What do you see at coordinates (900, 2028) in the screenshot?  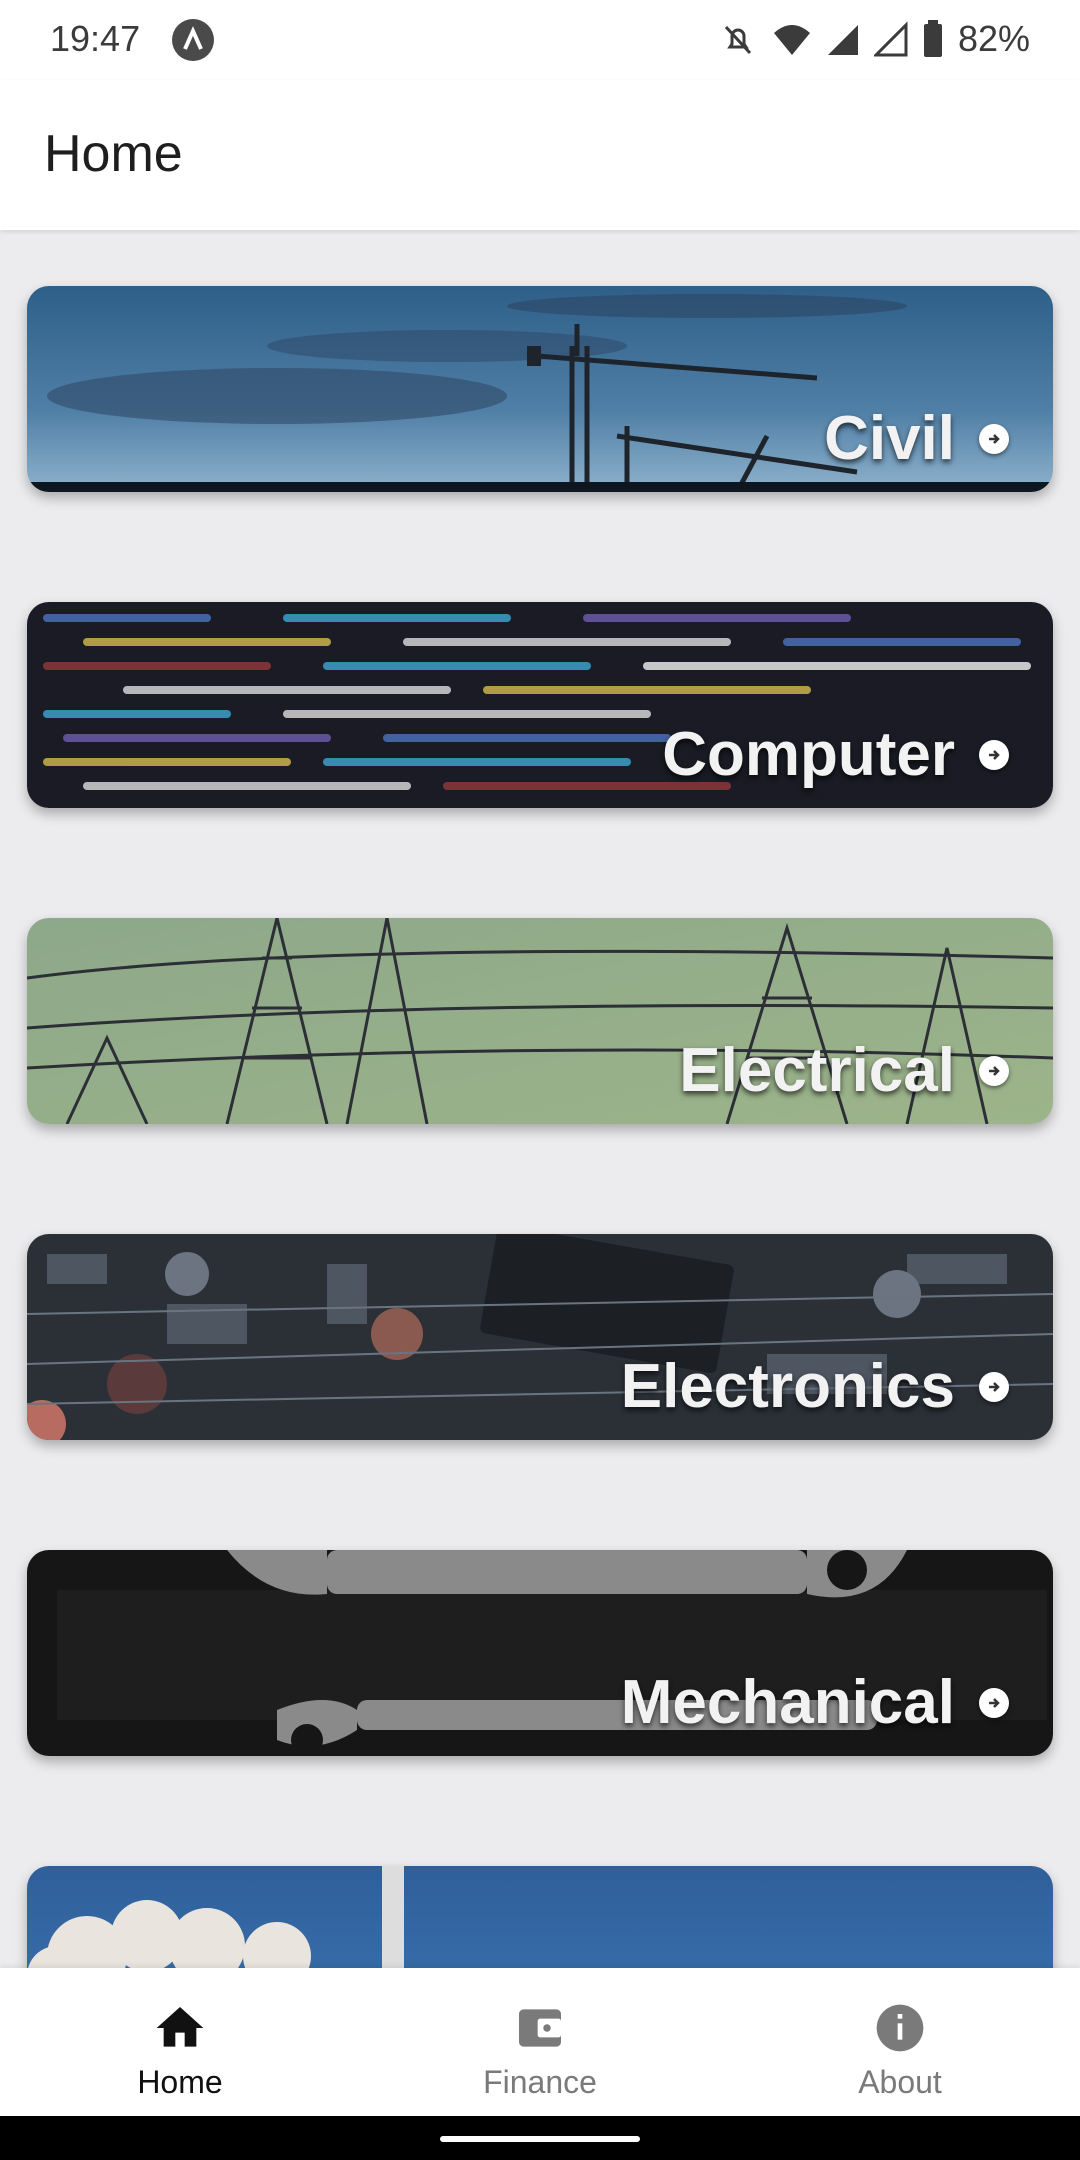 I see `about-icon` at bounding box center [900, 2028].